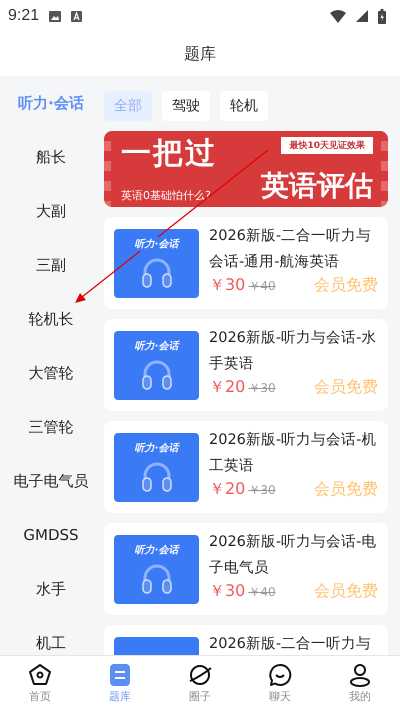 Image resolution: width=400 pixels, height=711 pixels. Describe the element at coordinates (51, 373) in the screenshot. I see `category-item: 大管轮` at that location.